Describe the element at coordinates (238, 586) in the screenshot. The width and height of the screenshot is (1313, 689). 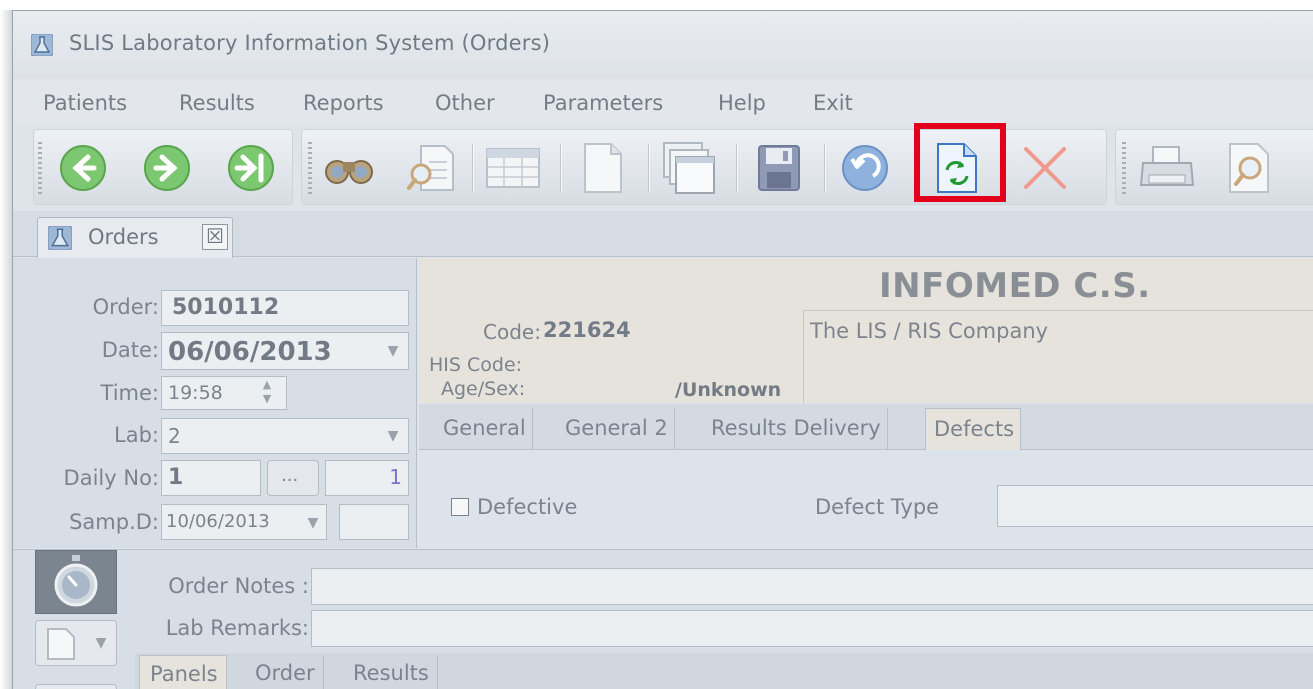
I see `order-notes-label: Order Notes :` at that location.